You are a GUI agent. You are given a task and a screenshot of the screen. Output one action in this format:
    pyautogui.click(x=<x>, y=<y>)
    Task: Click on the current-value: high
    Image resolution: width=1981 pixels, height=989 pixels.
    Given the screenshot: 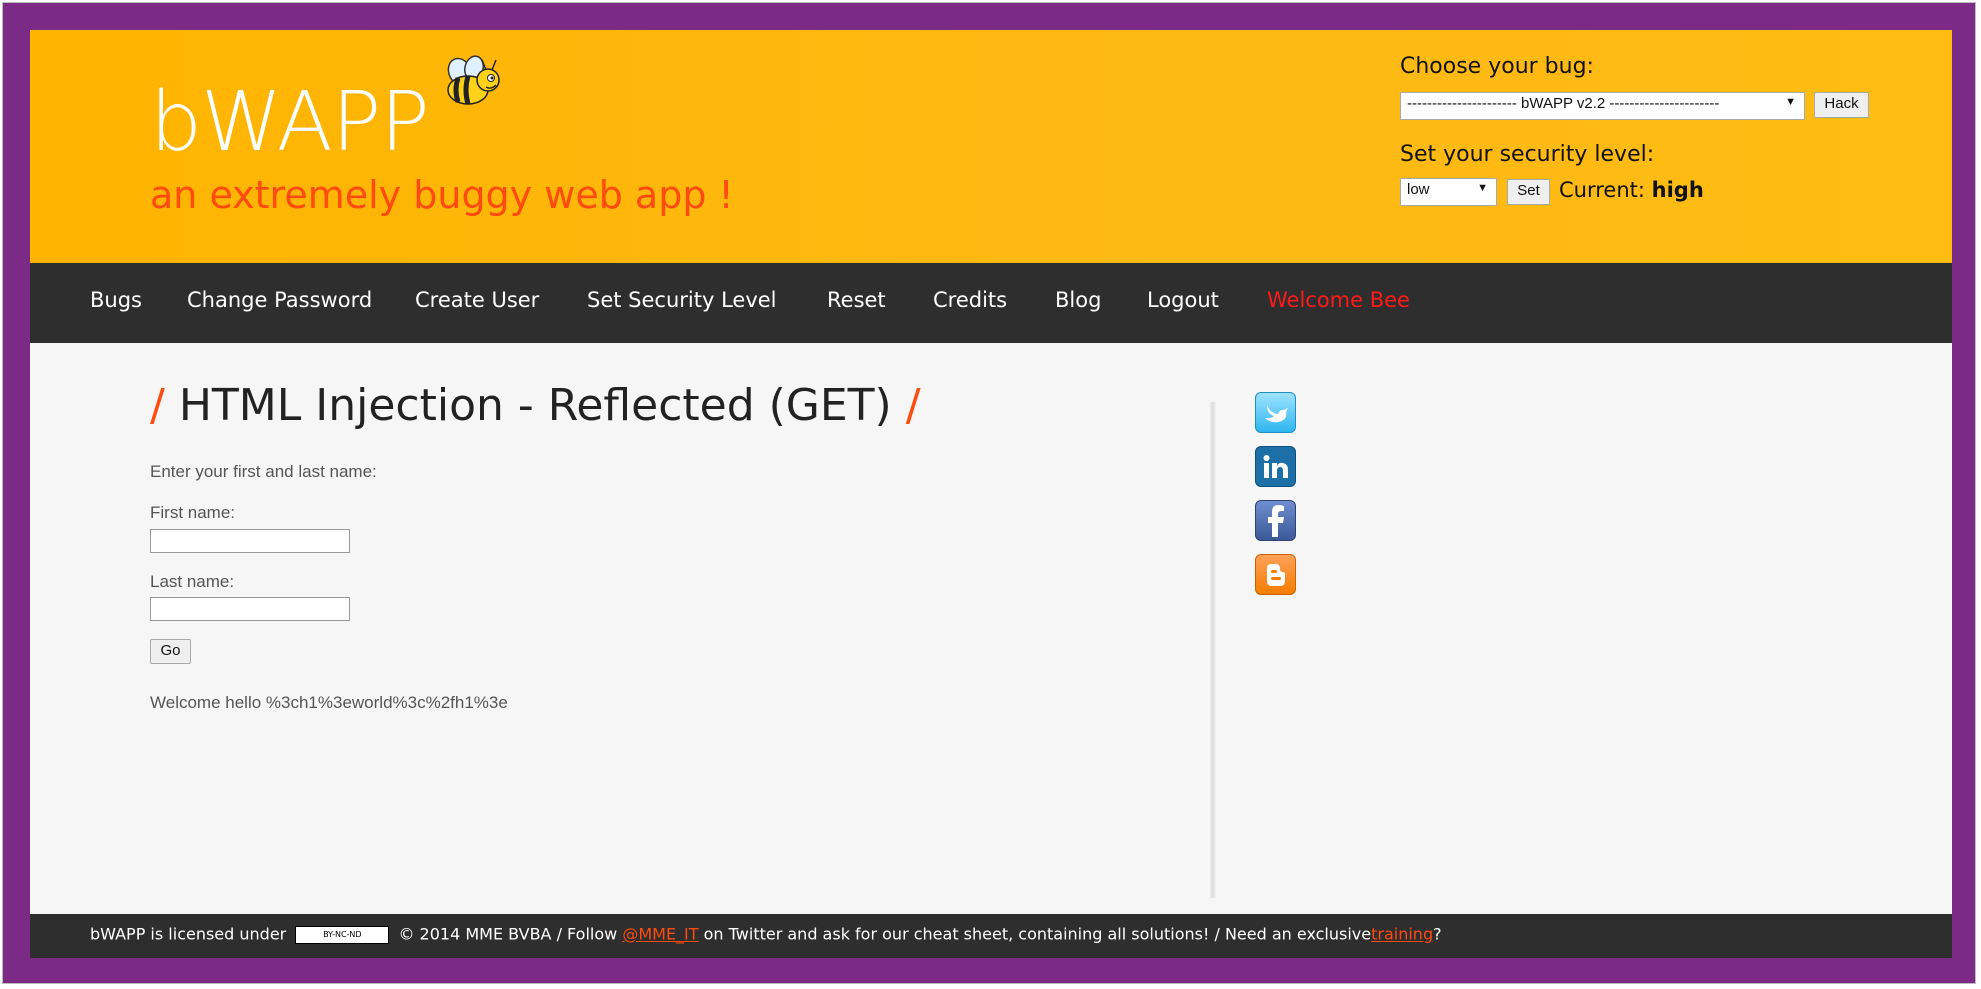 What is the action you would take?
    pyautogui.click(x=1677, y=190)
    